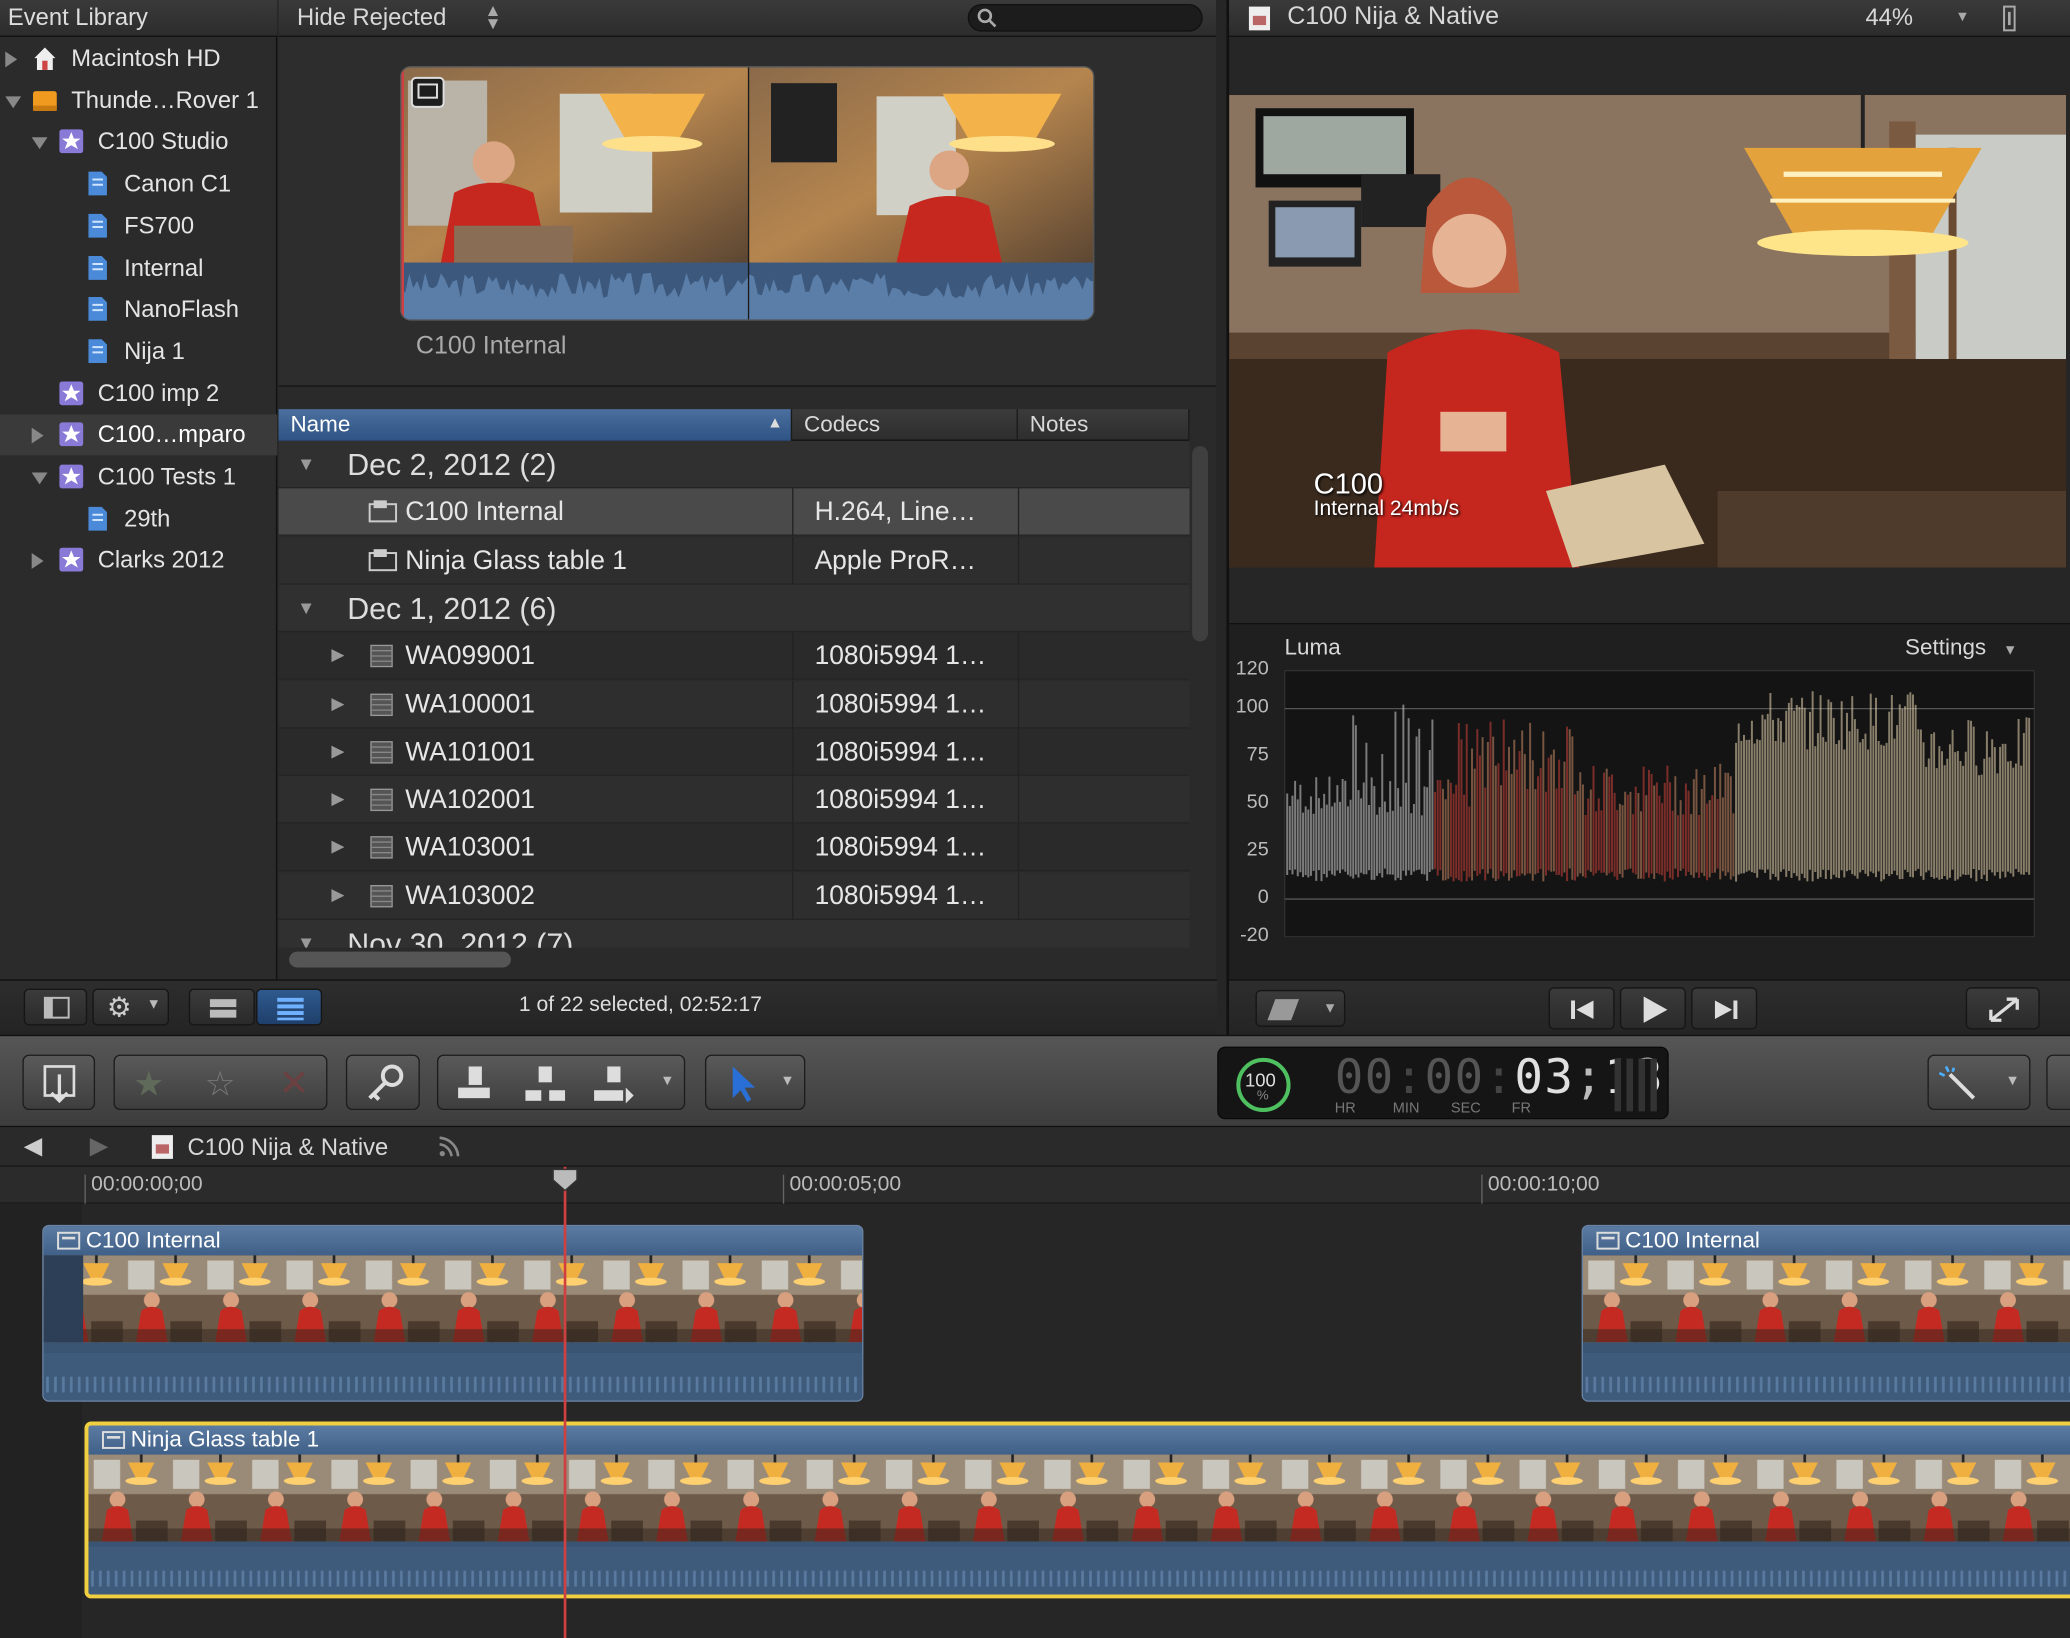 The height and width of the screenshot is (1638, 2070). What do you see at coordinates (138, 393) in the screenshot?
I see `library-item: C100 imp 2` at bounding box center [138, 393].